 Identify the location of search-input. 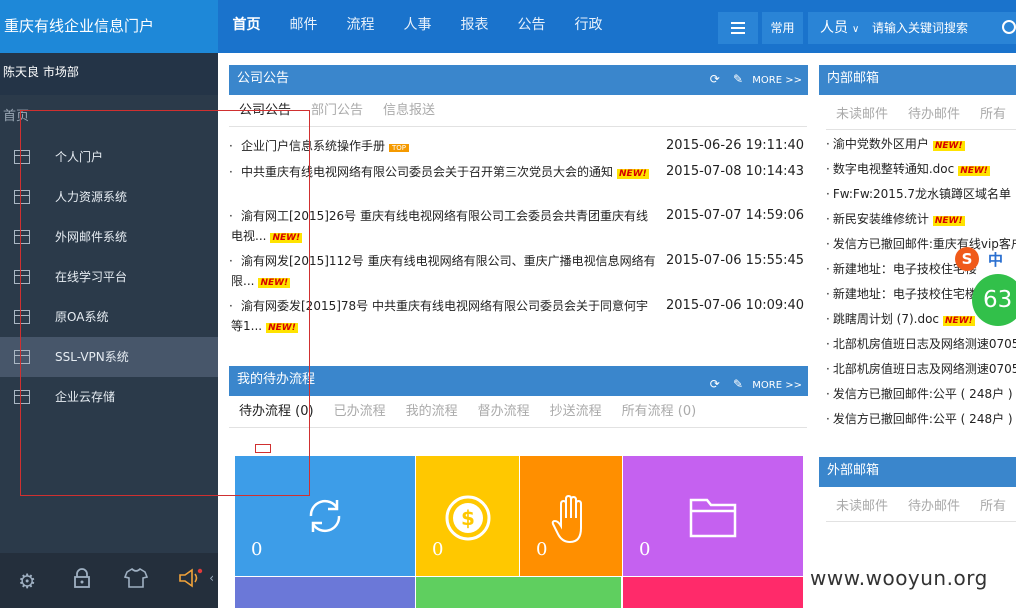
(930, 28).